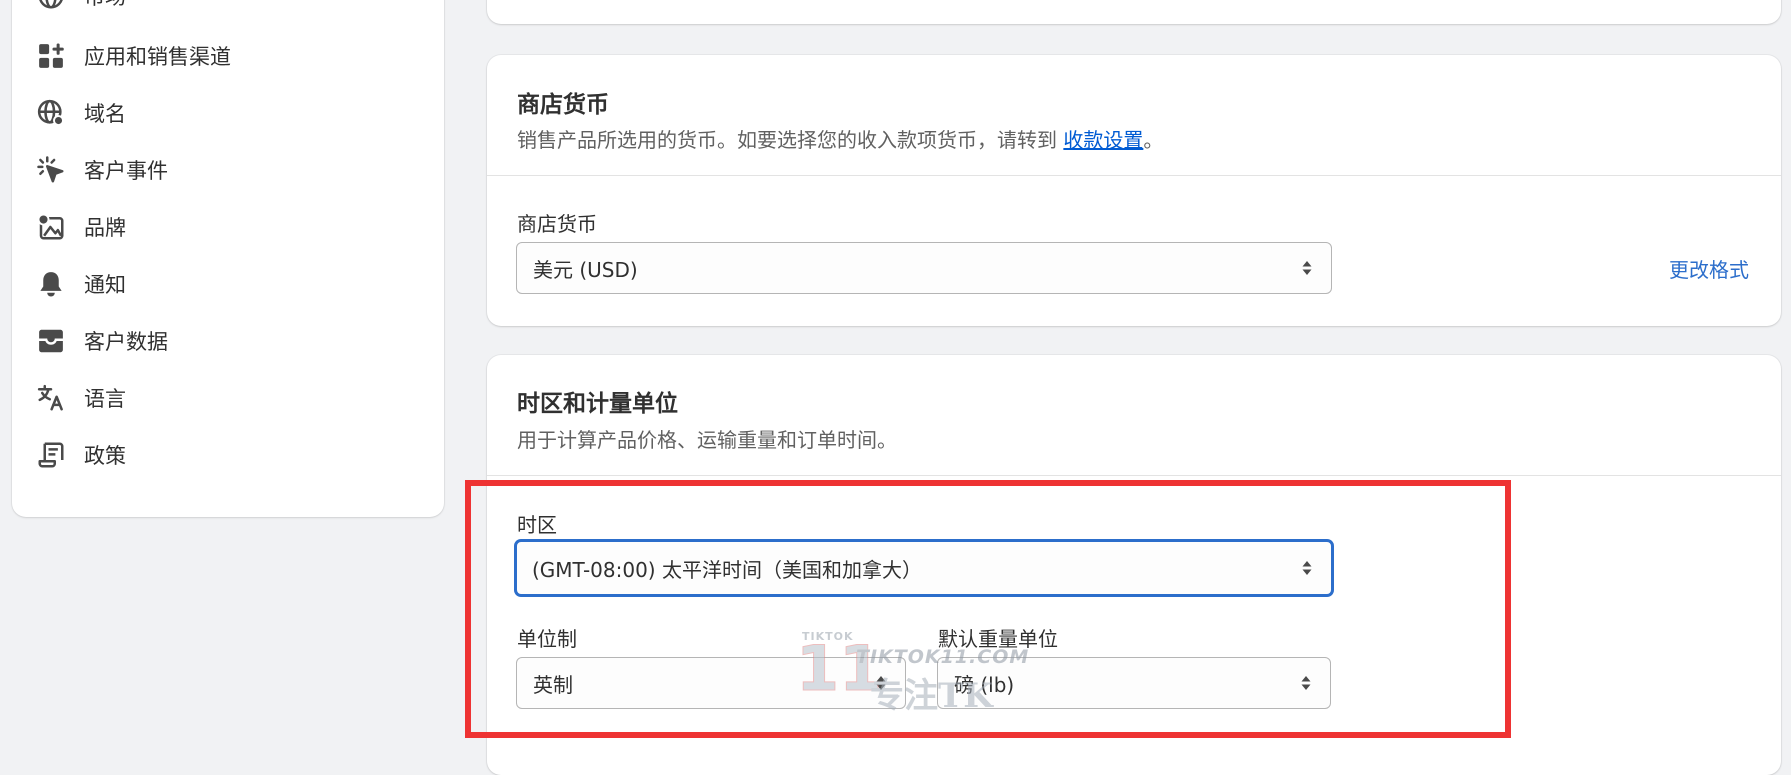 This screenshot has height=775, width=1791. What do you see at coordinates (126, 342) in the screenshot?
I see `sidebar-item-label: 客户数据` at bounding box center [126, 342].